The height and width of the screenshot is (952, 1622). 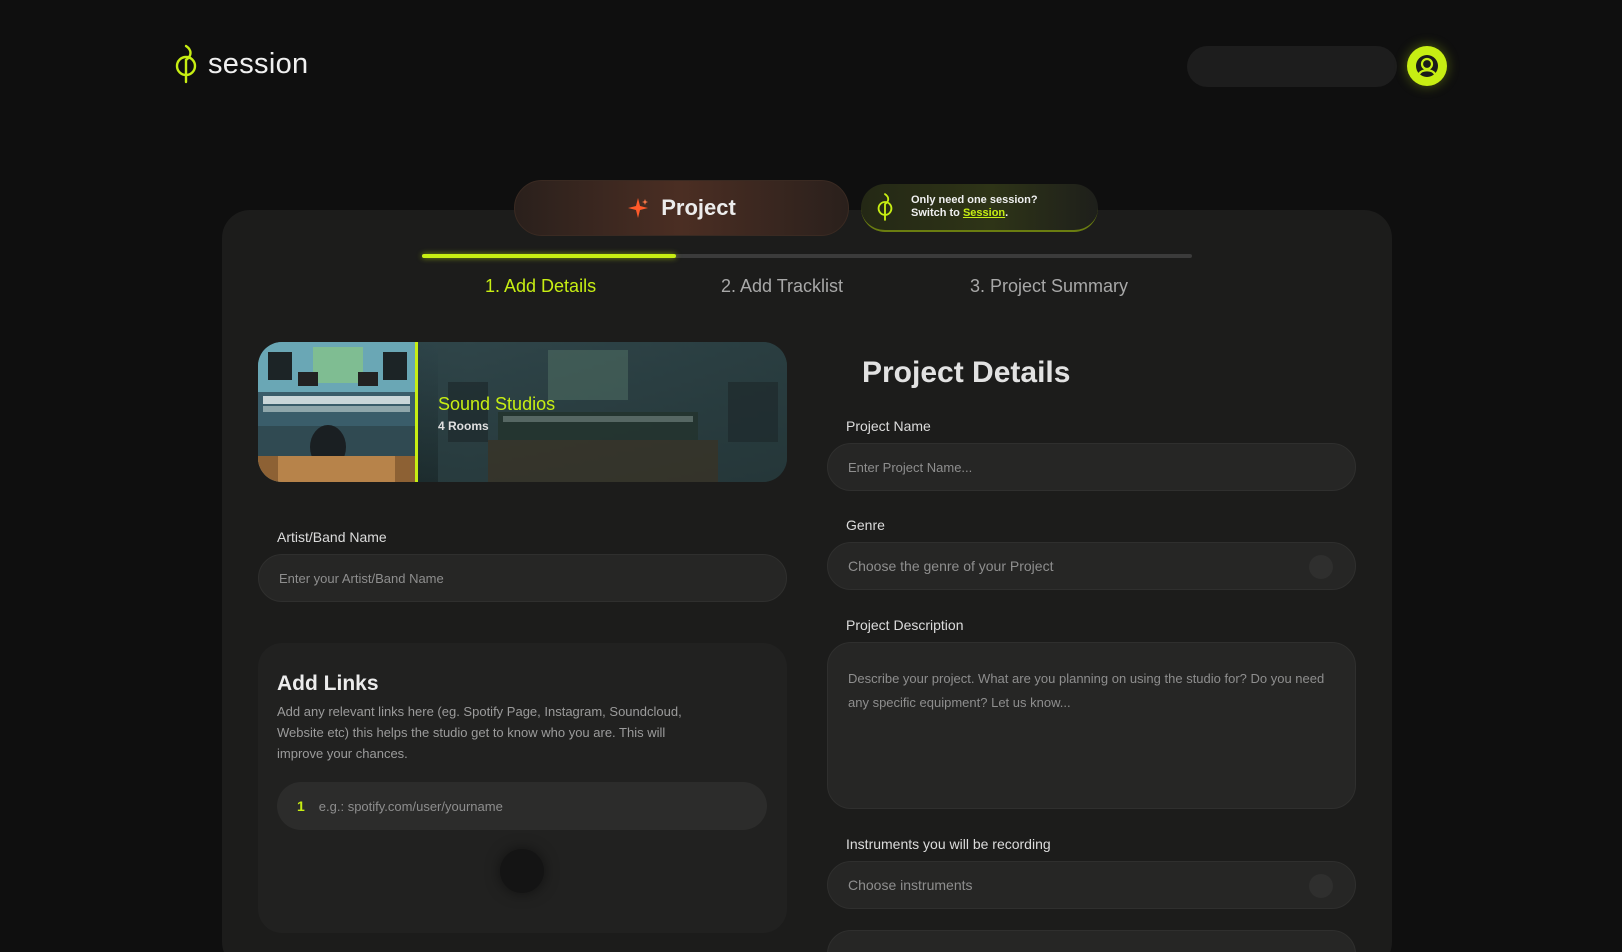 I want to click on link-placeholder: e.g.: spotify.com/user/yourname, so click(x=410, y=806).